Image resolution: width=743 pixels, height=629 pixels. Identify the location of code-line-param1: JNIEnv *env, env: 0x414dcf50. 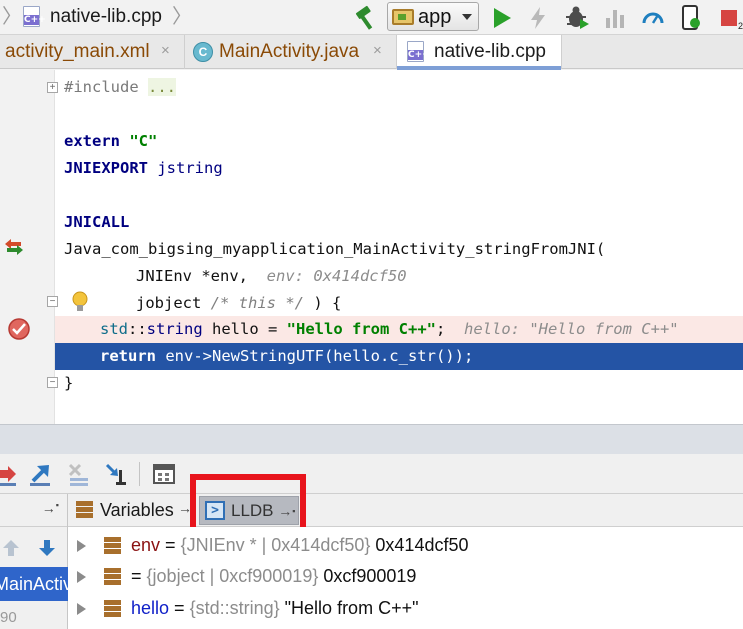
(271, 276).